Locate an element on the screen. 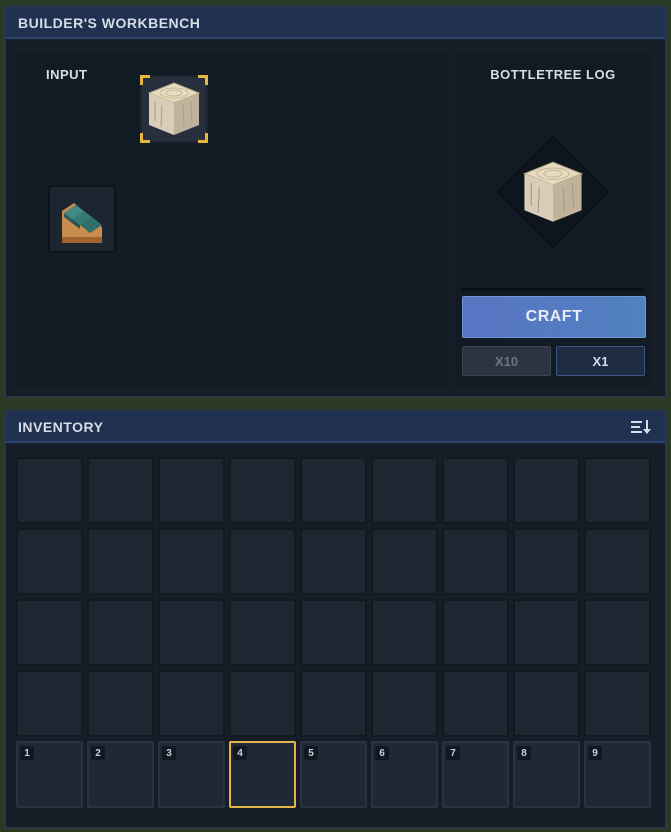  hotbar-key-label: 1 is located at coordinates (27, 753).